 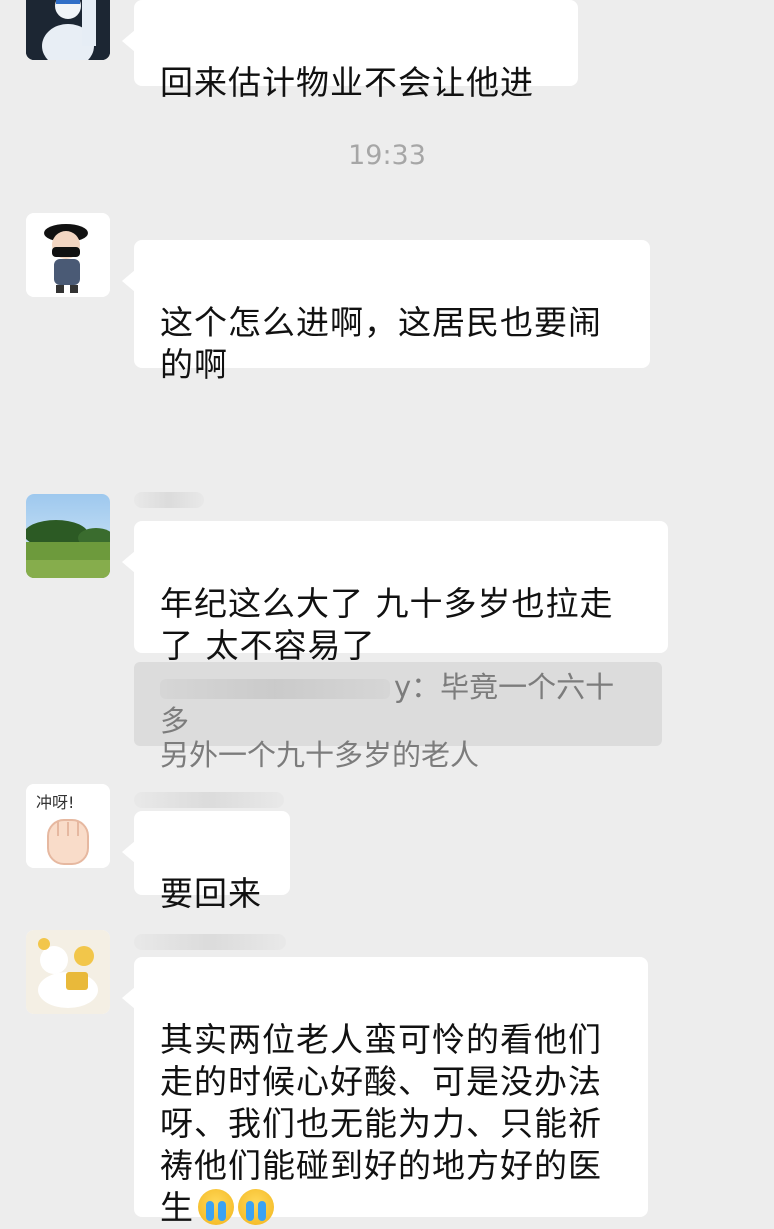 What do you see at coordinates (320, 755) in the screenshot?
I see `quoted-text-line2: 另外一个九十多岁的老人` at bounding box center [320, 755].